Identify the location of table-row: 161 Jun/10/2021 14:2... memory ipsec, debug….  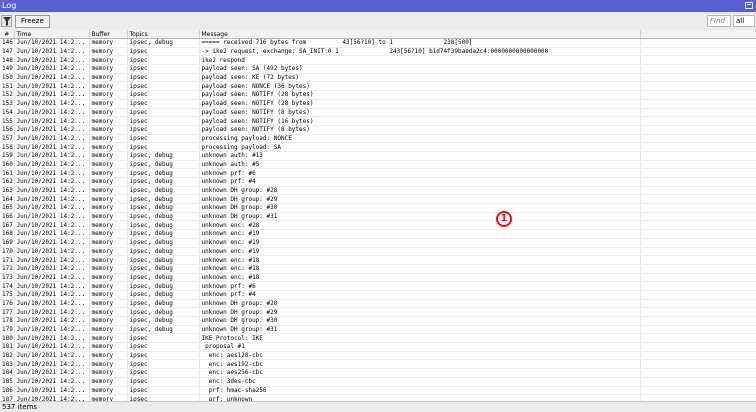
(378, 173).